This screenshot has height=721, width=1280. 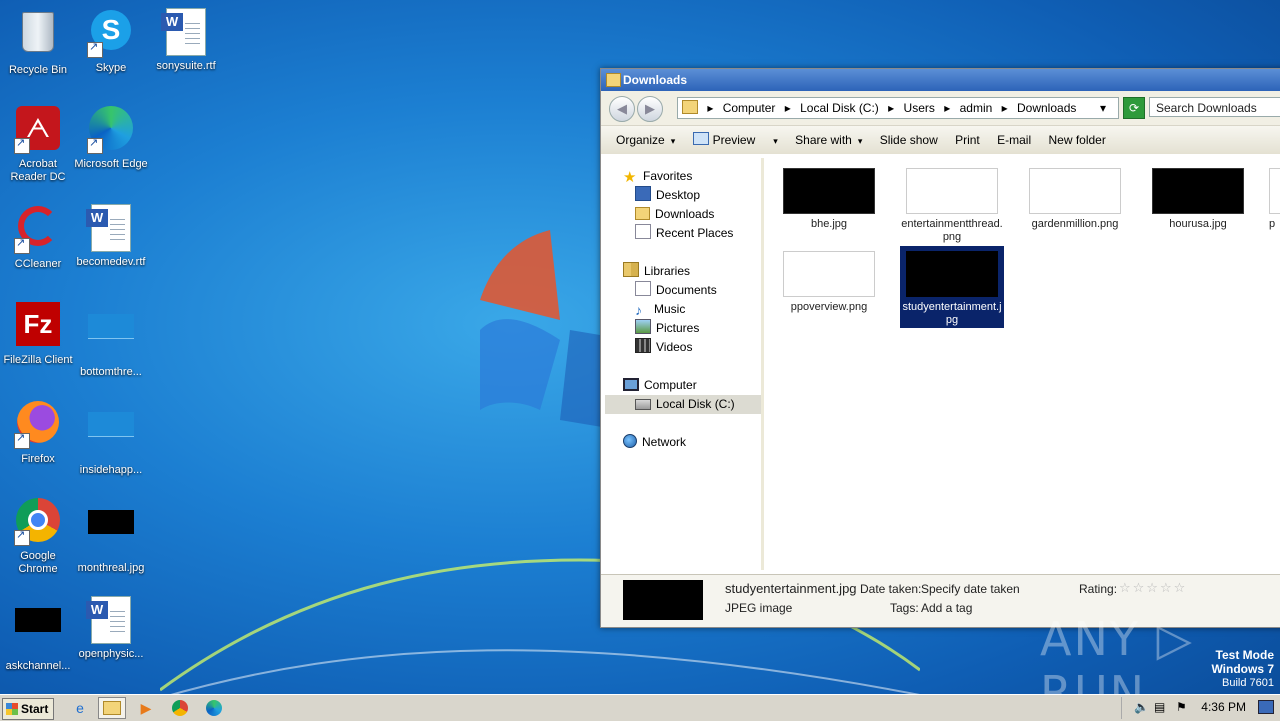 I want to click on details-date-value: Specify date taken, so click(x=970, y=589).